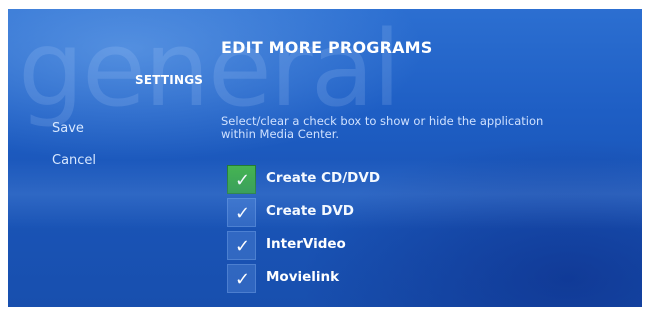 This screenshot has height=317, width=650. Describe the element at coordinates (323, 178) in the screenshot. I see `program-label: Create CD/DVD` at that location.